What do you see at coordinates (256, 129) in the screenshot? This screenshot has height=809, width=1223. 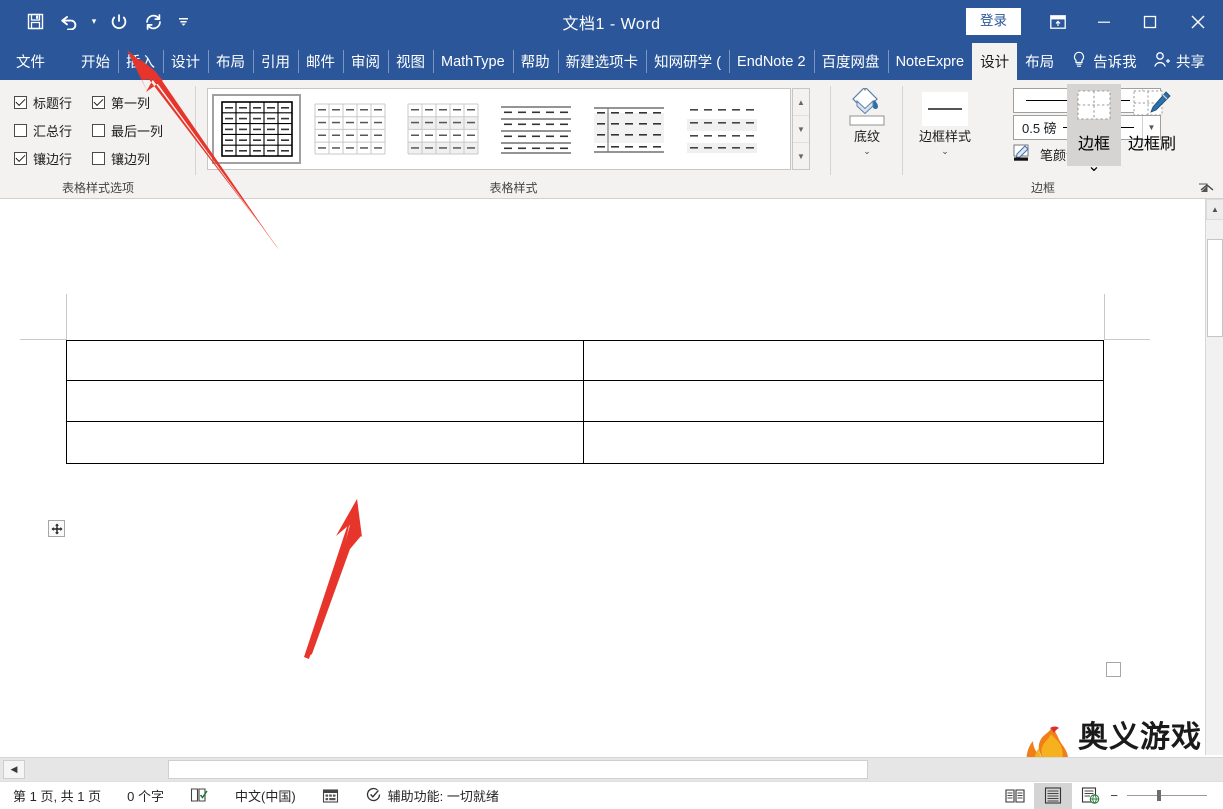 I see `table-style-grid-table` at bounding box center [256, 129].